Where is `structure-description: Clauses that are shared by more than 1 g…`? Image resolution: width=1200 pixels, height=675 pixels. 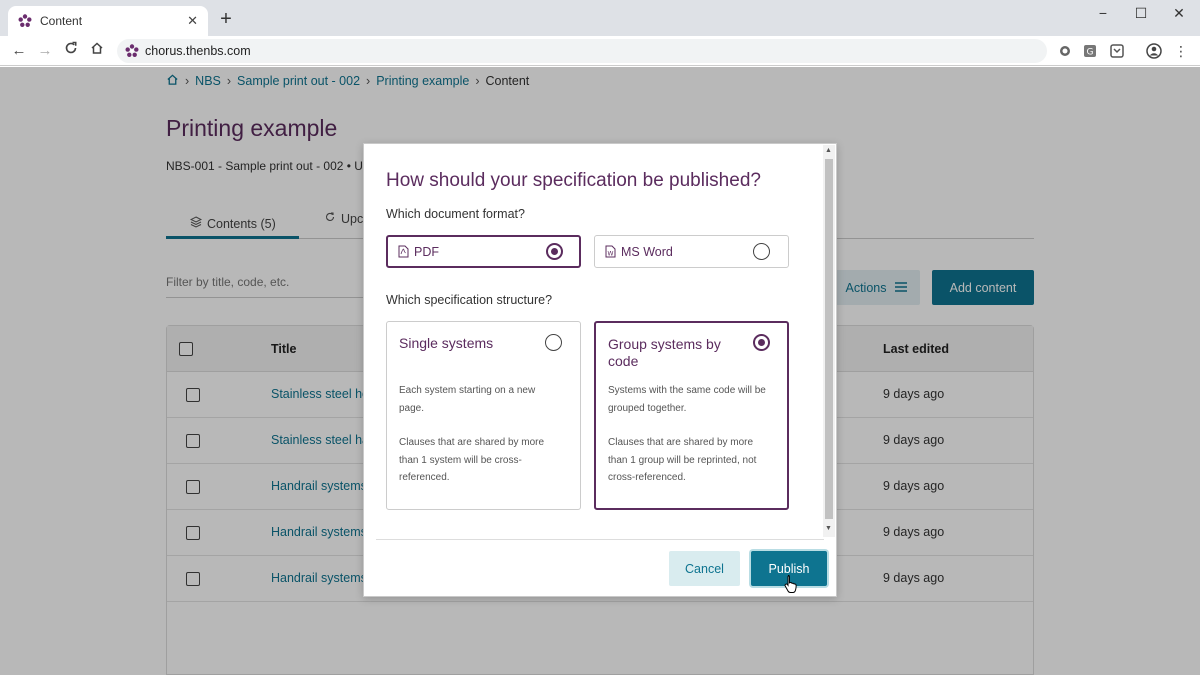
structure-description: Clauses that are shared by more than 1 g… is located at coordinates (682, 460).